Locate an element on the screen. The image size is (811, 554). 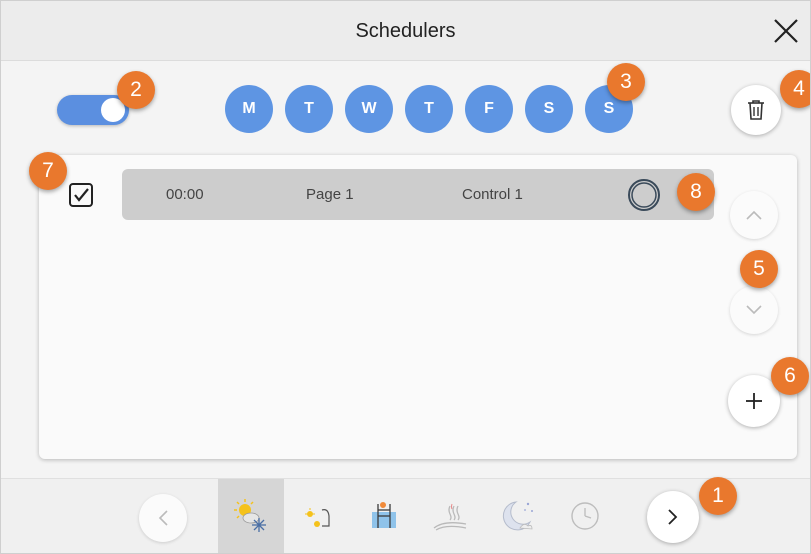
nav-tab-timer is located at coordinates (585, 516).